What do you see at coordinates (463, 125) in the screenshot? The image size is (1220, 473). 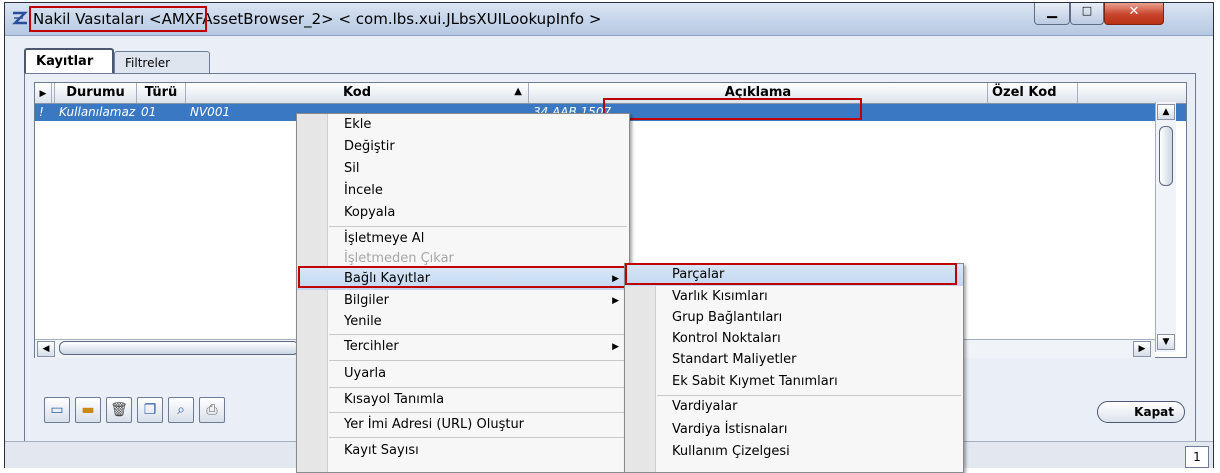 I see `menu-item-ekle: Ekle` at bounding box center [463, 125].